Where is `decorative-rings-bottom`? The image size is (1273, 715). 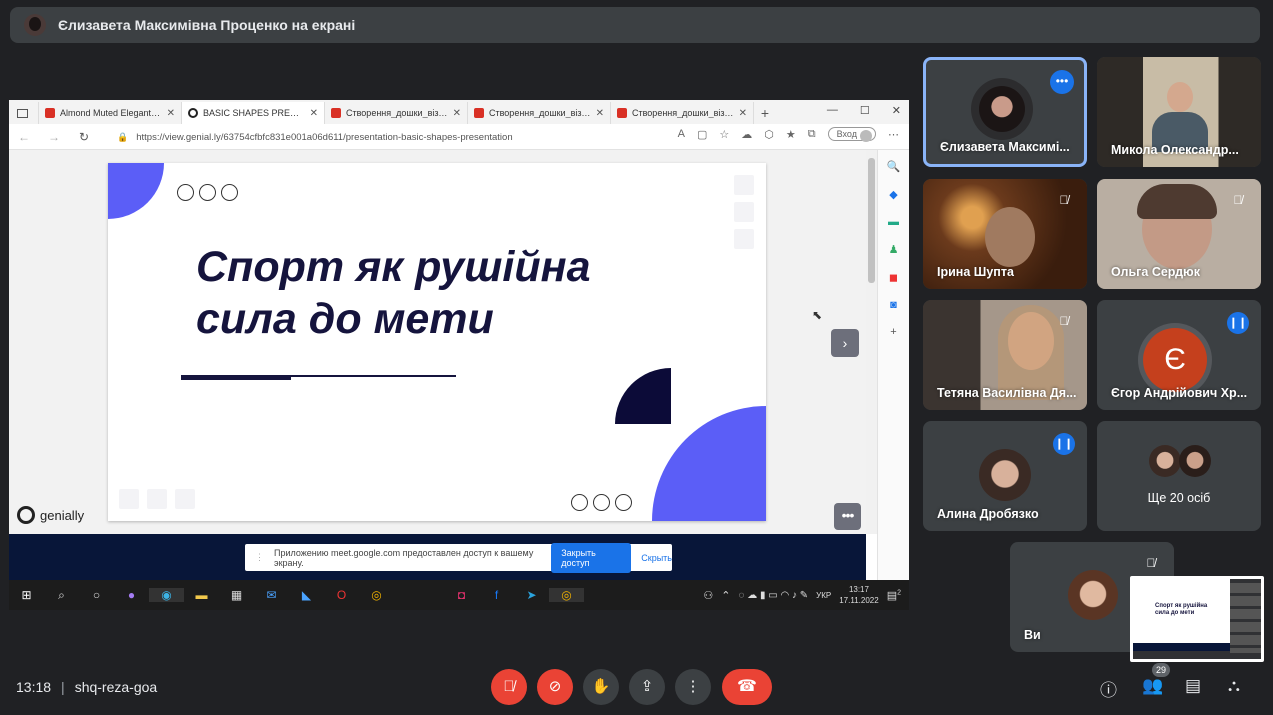 decorative-rings-bottom is located at coordinates (601, 502).